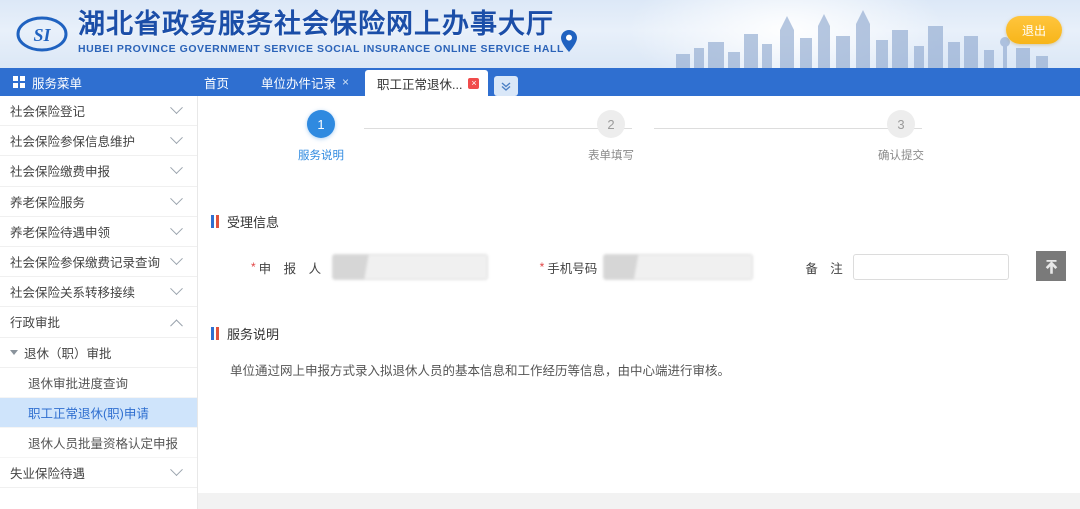 This screenshot has width=1080, height=509. What do you see at coordinates (826, 268) in the screenshot?
I see `field-label: 备 注` at bounding box center [826, 268].